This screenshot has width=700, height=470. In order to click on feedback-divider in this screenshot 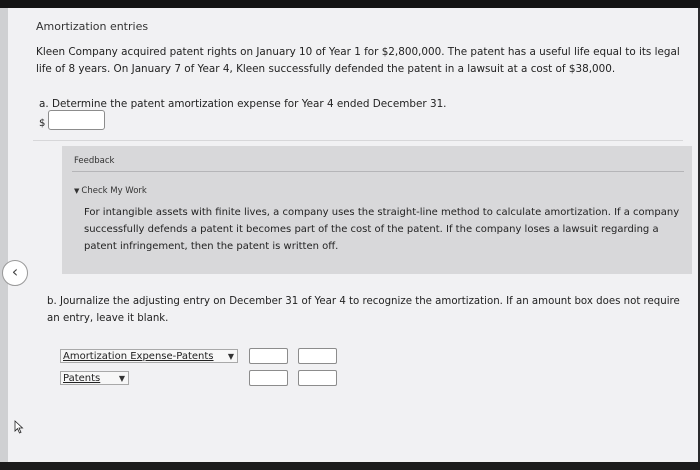, I will do `click(378, 171)`.